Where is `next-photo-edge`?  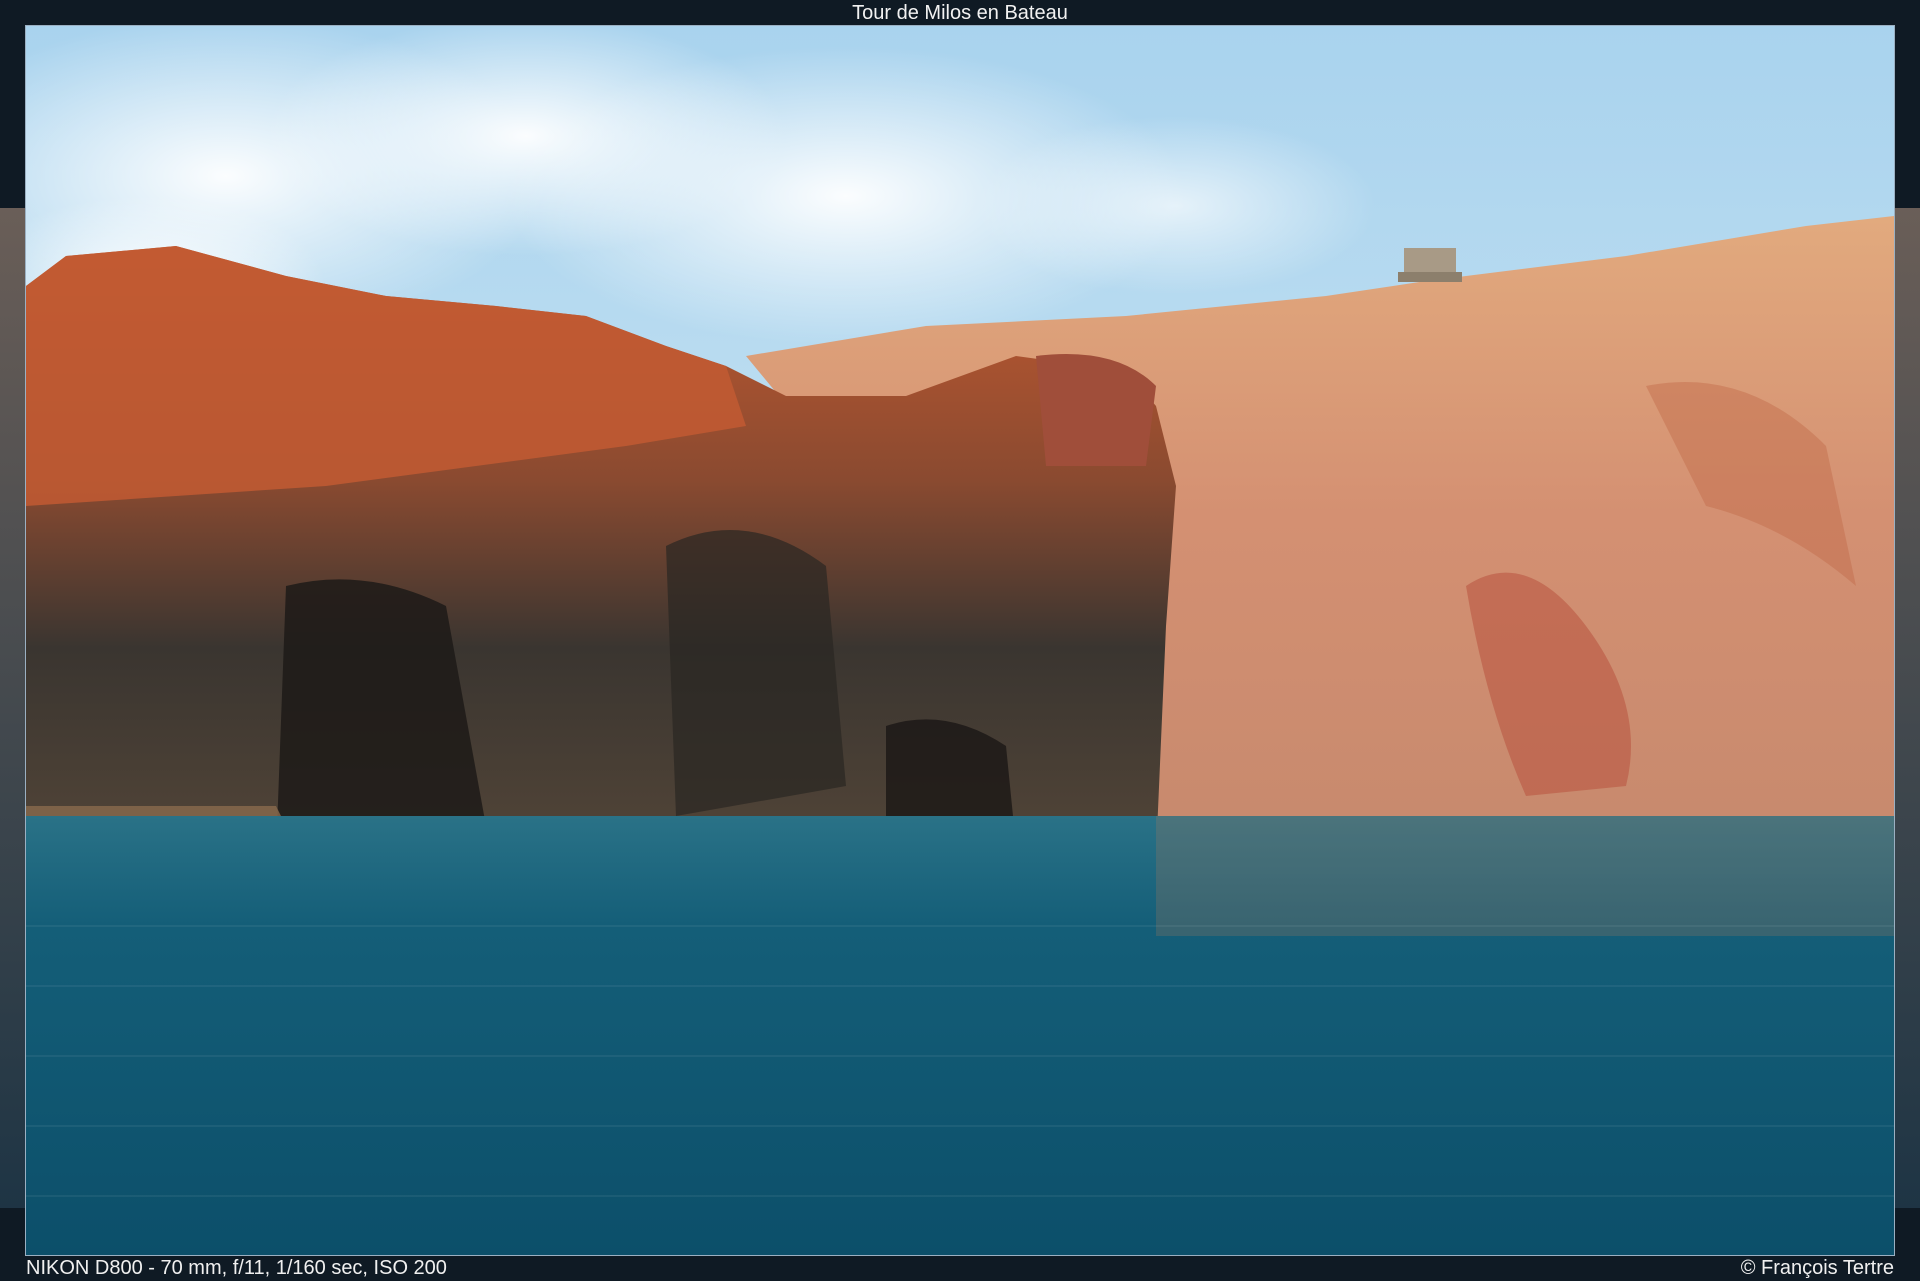 next-photo-edge is located at coordinates (1907, 708).